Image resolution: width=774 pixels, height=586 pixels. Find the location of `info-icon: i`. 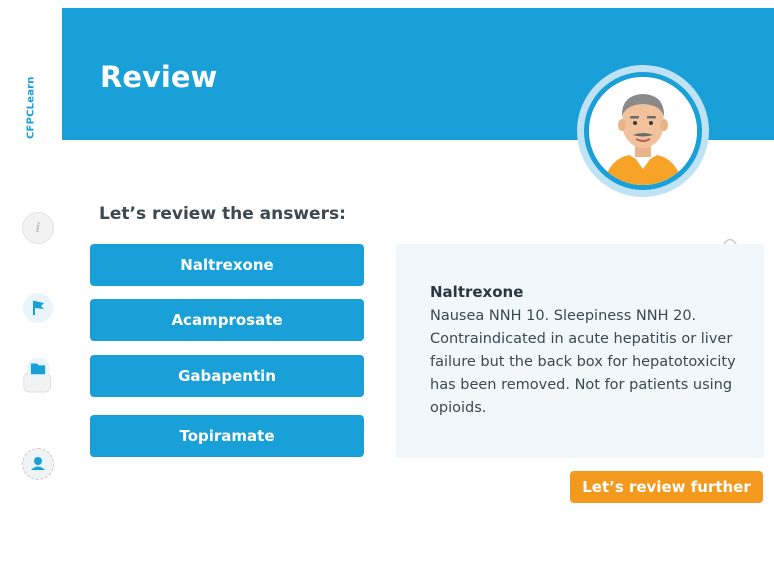

info-icon: i is located at coordinates (38, 228).